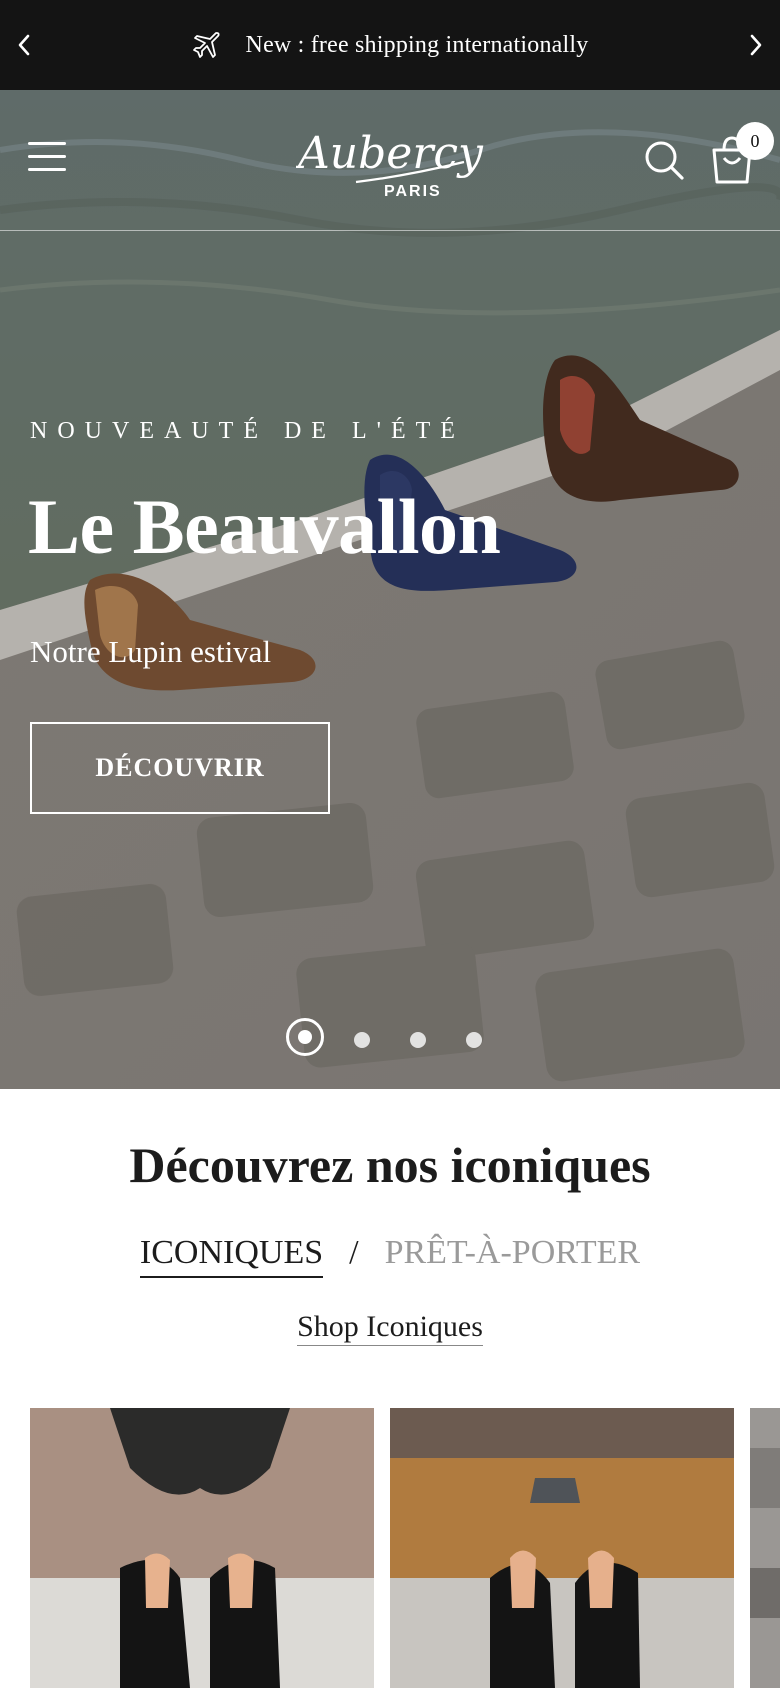 Image resolution: width=780 pixels, height=1688 pixels. I want to click on logo-subtext: PARIS, so click(413, 191).